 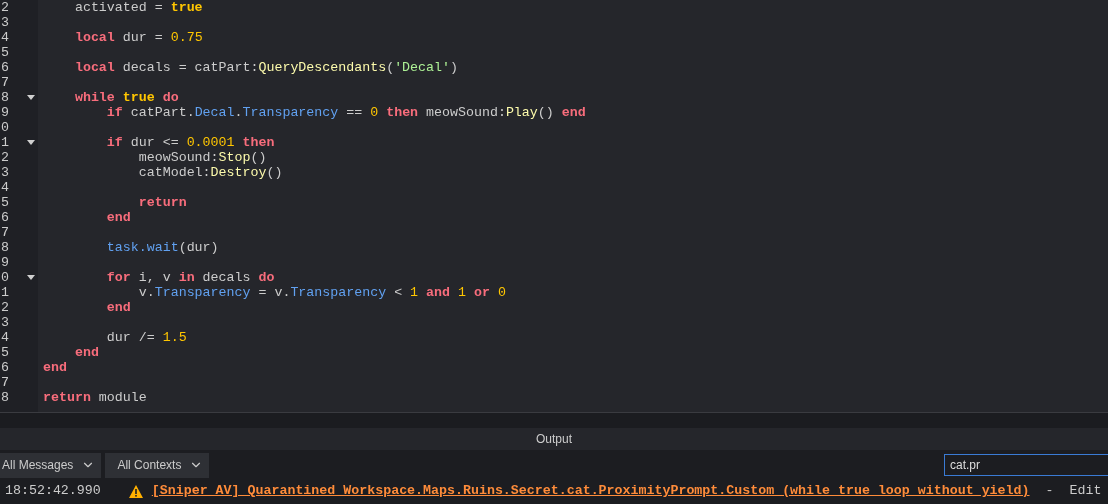 I want to click on code-line: local dur = 0.75, so click(x=138, y=37).